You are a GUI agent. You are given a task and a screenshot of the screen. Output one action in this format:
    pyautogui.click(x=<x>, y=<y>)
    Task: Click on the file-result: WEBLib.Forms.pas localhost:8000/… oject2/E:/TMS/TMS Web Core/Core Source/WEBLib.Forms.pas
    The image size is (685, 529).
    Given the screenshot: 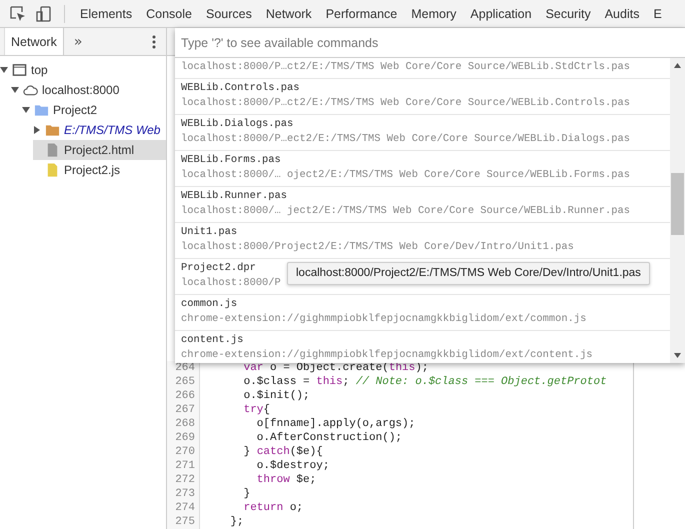 What is the action you would take?
    pyautogui.click(x=422, y=169)
    